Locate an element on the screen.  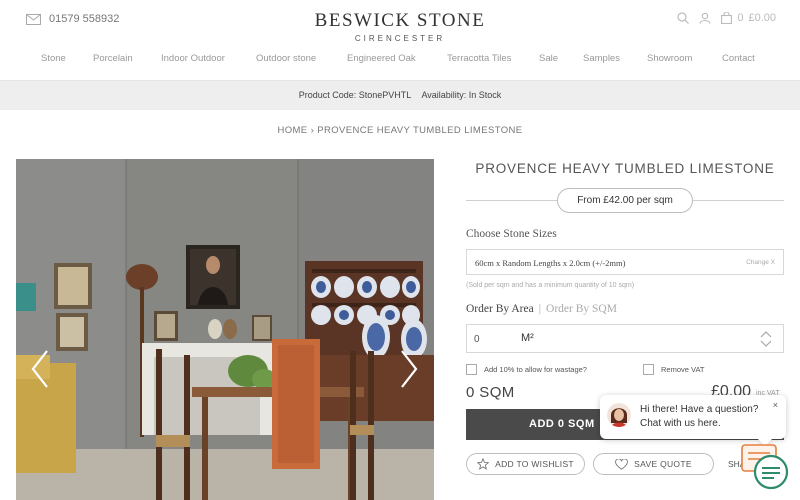
heart-icon is located at coordinates (622, 464).